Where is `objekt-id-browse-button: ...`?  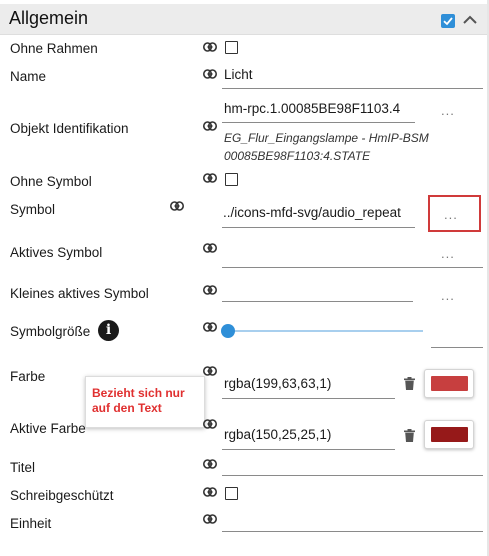
objekt-id-browse-button: ... is located at coordinates (448, 110).